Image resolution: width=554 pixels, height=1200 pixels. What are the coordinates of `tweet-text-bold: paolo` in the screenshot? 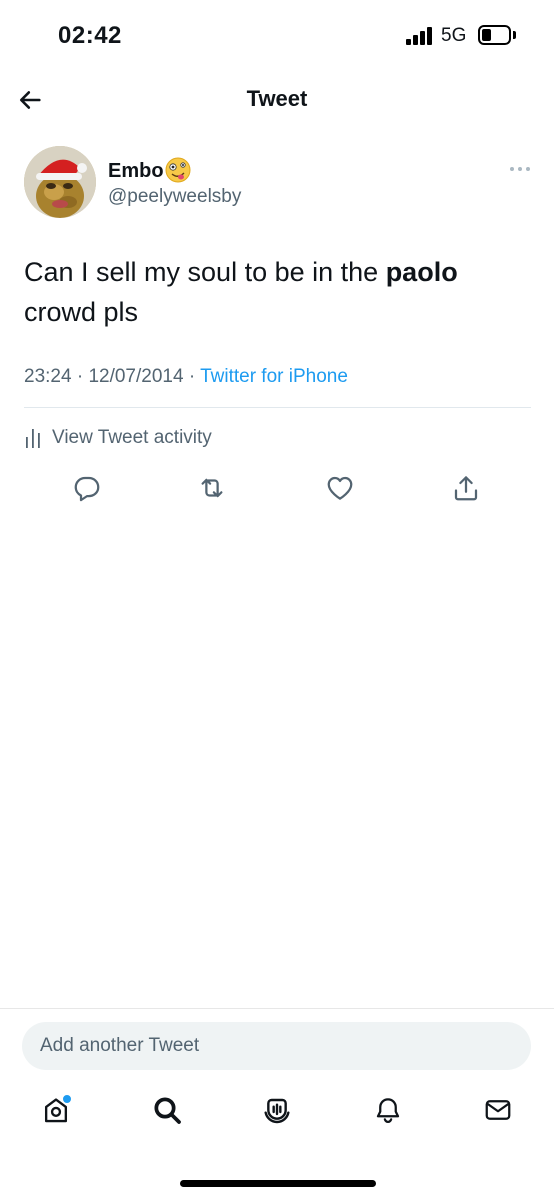 It's located at (421, 272).